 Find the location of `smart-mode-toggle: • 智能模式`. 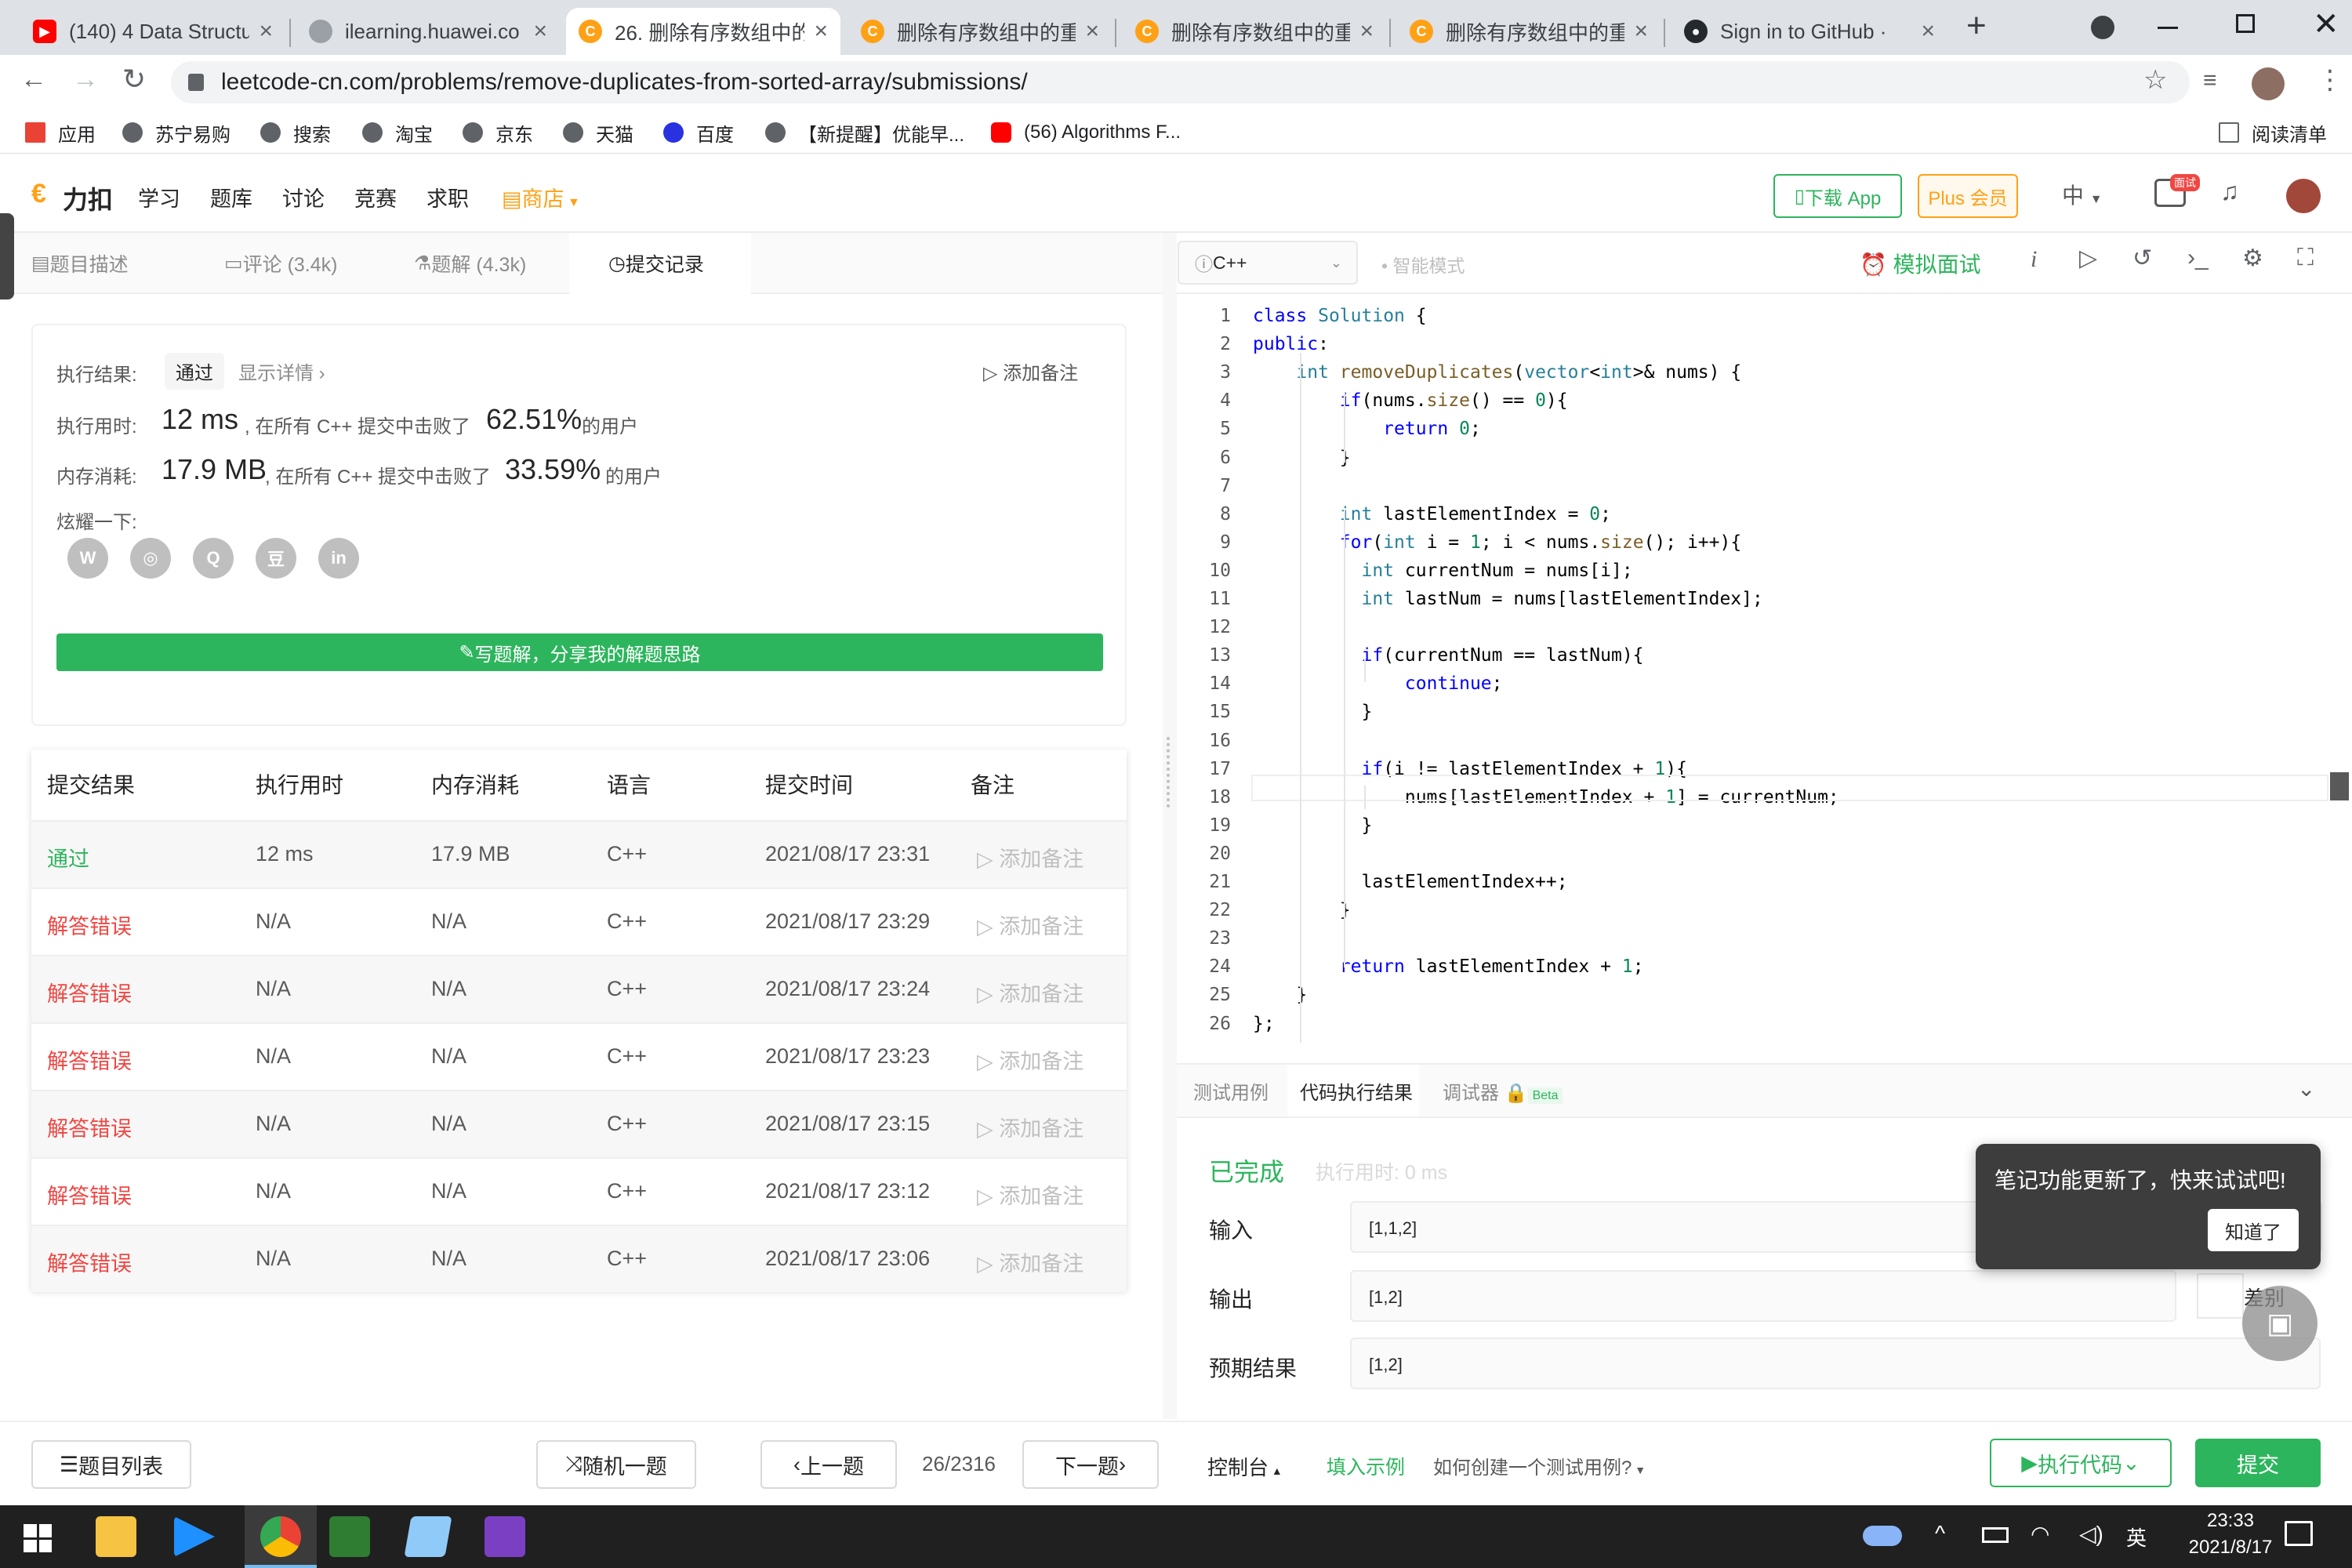

smart-mode-toggle: • 智能模式 is located at coordinates (1423, 264).